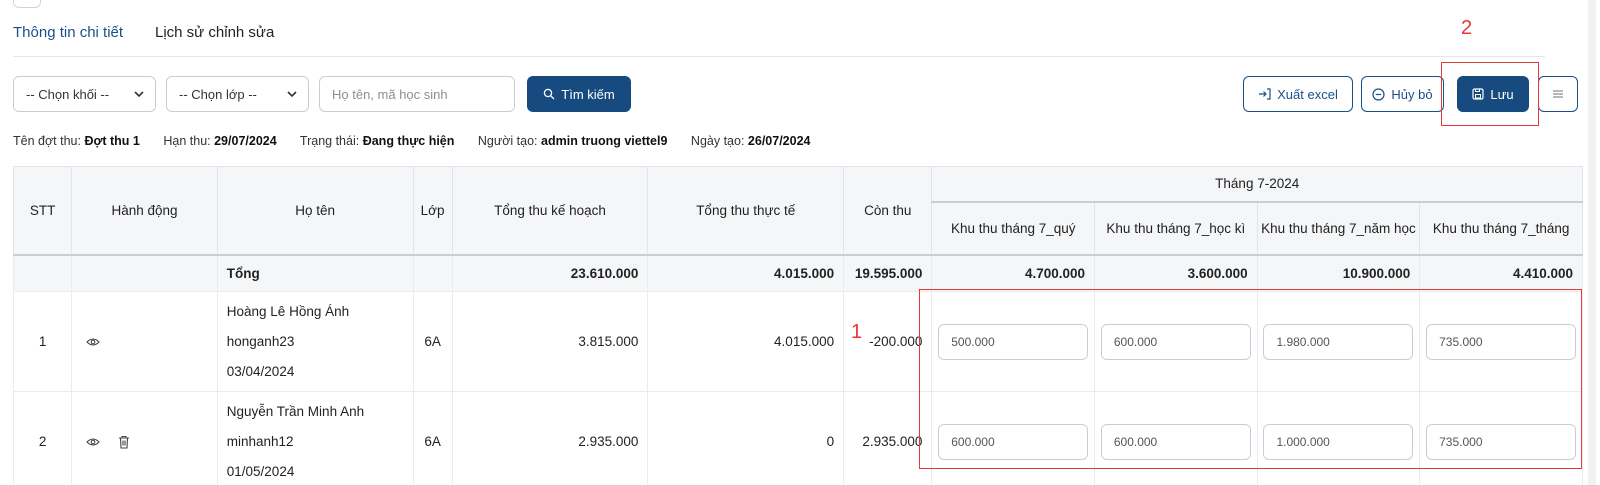  Describe the element at coordinates (550, 273) in the screenshot. I see `total-planned: 23.610.000` at that location.